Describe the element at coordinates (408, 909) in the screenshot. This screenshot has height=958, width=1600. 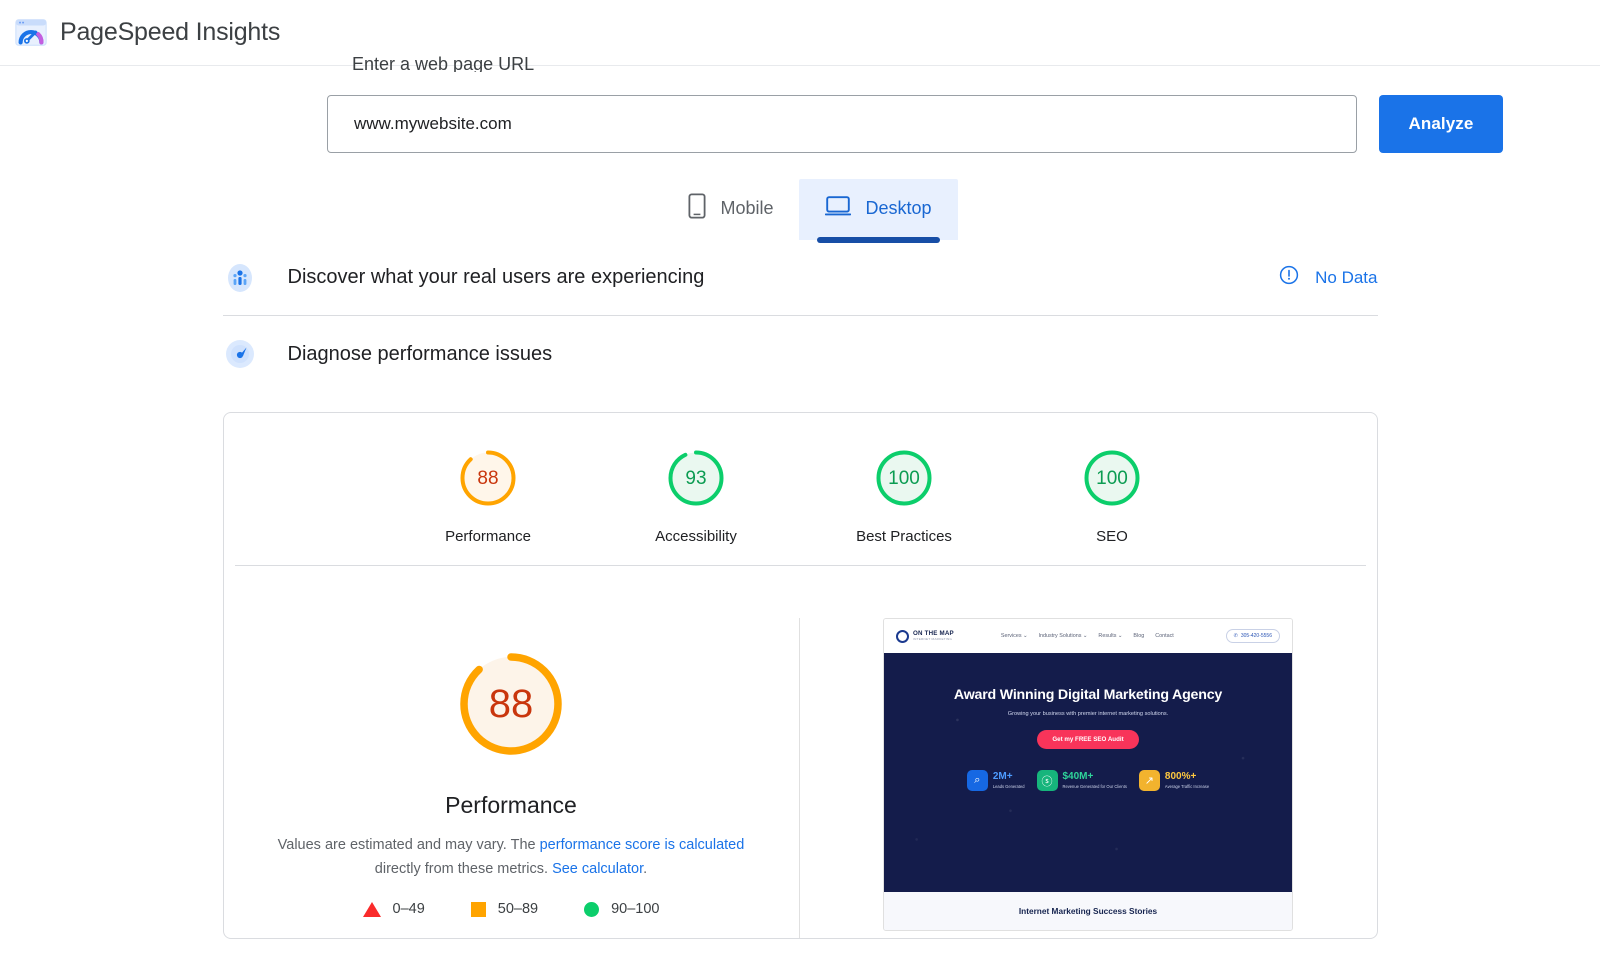
I see `legend-range-label: 0–49` at that location.